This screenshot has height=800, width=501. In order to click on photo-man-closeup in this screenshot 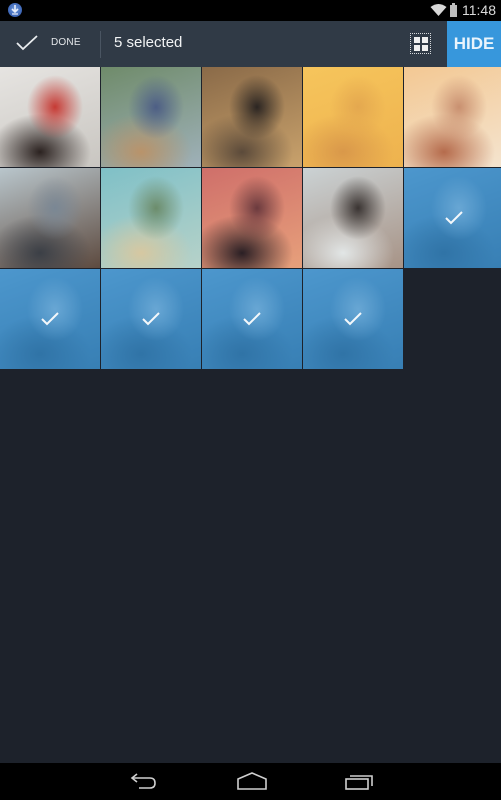, I will do `click(50, 218)`.